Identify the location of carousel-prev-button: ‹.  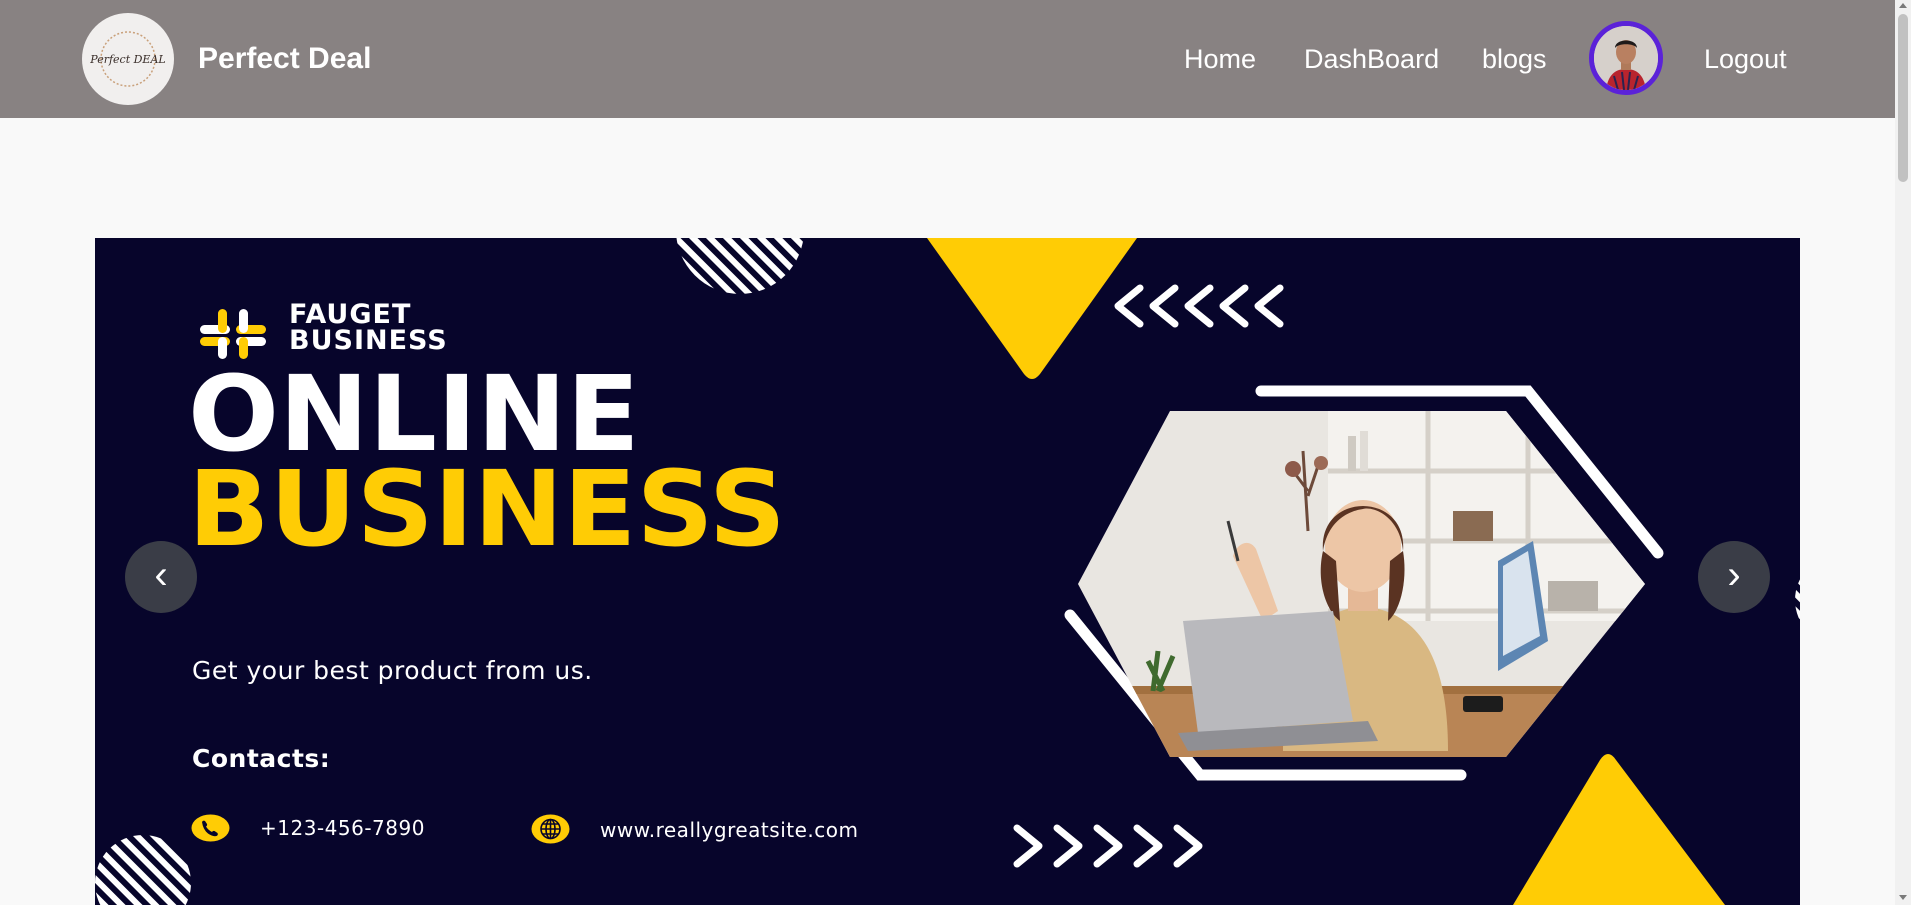
(161, 577).